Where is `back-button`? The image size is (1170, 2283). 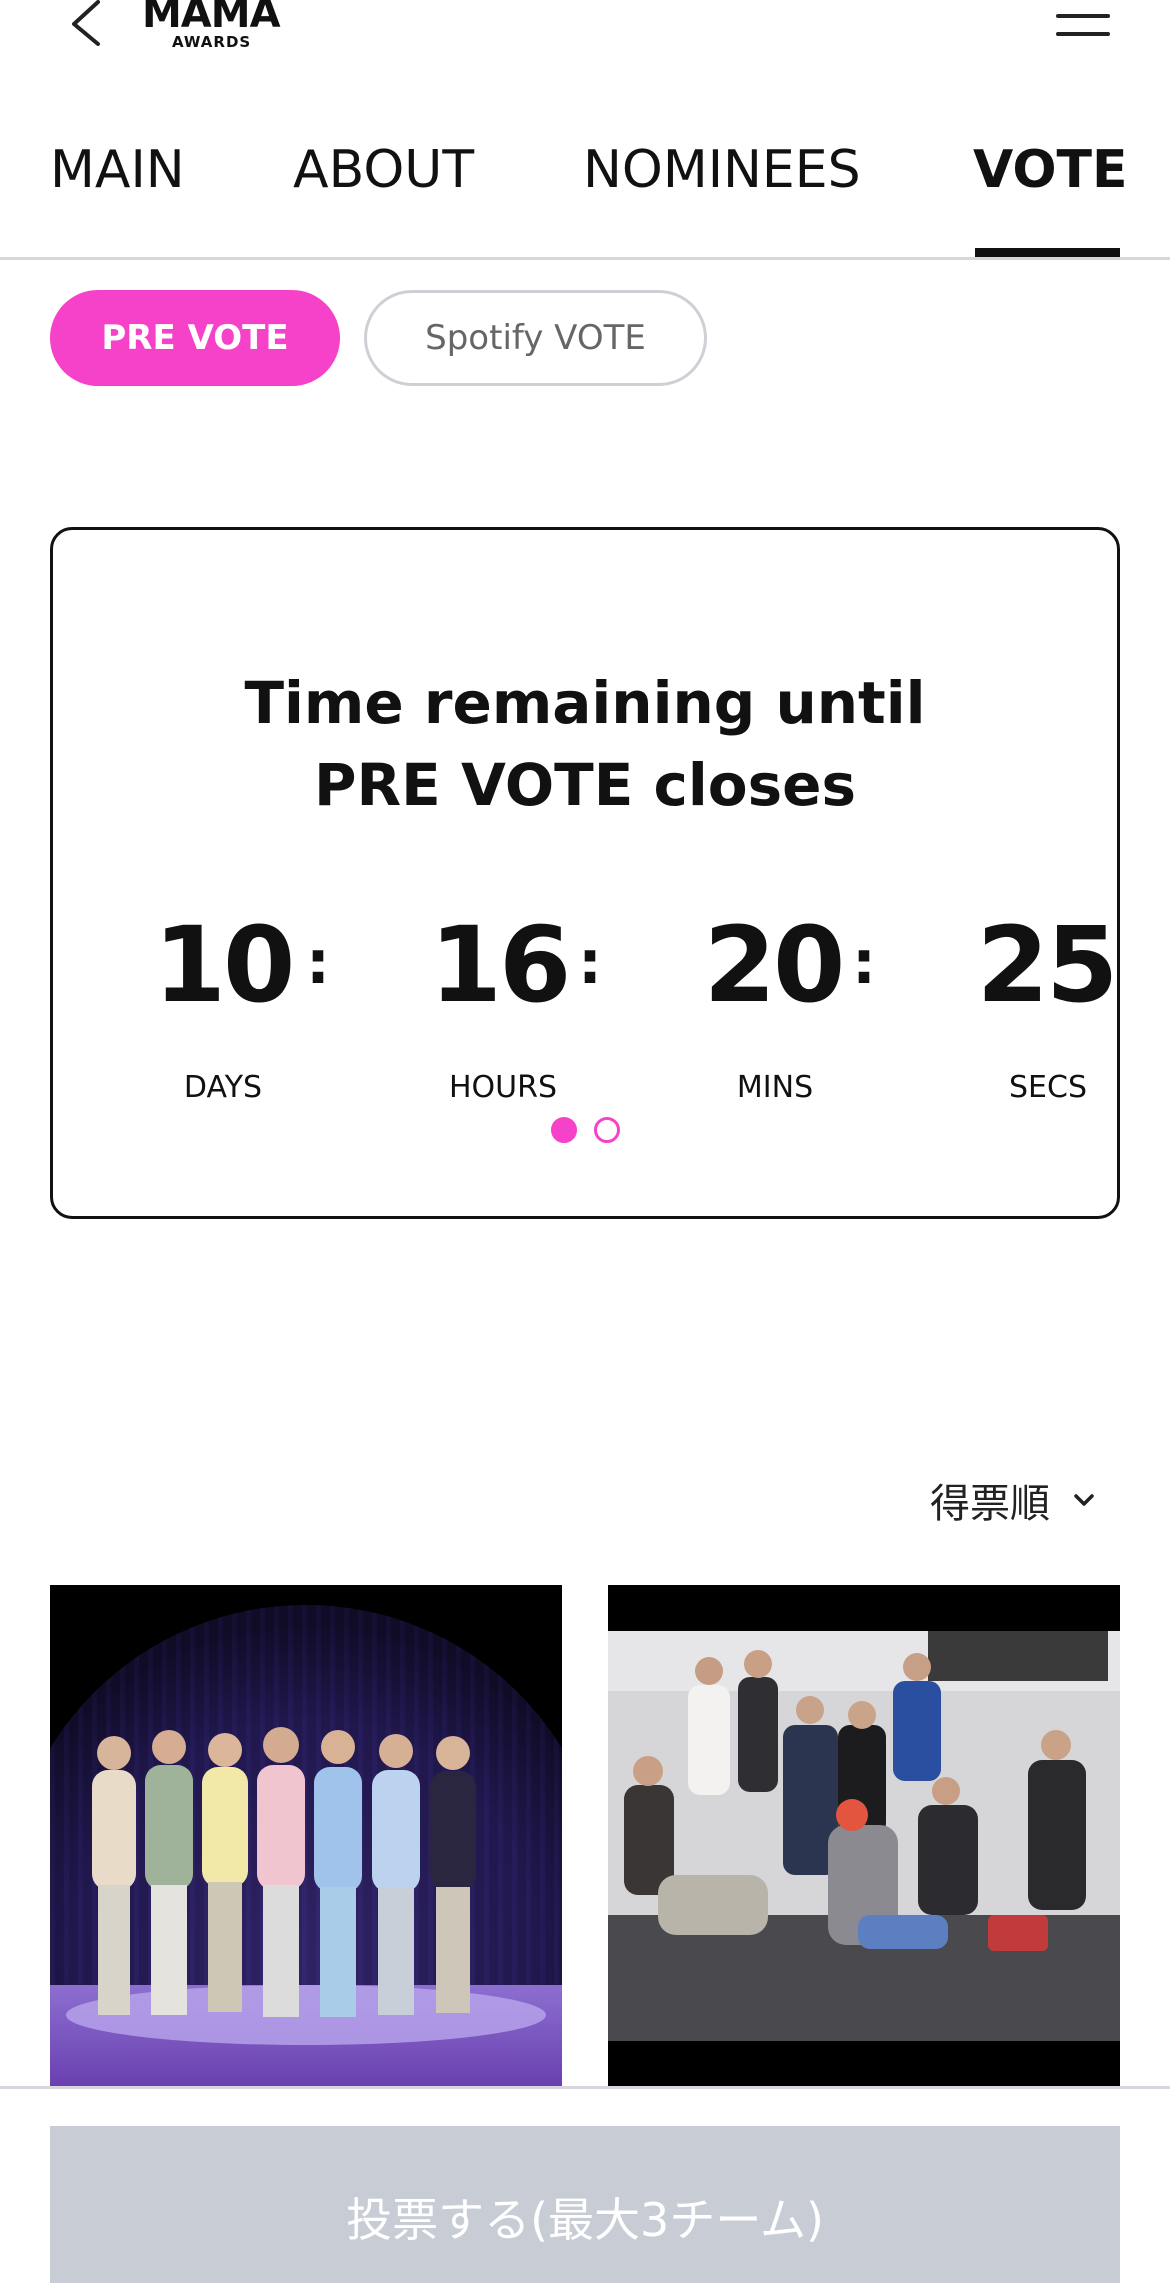
back-button is located at coordinates (84, 24).